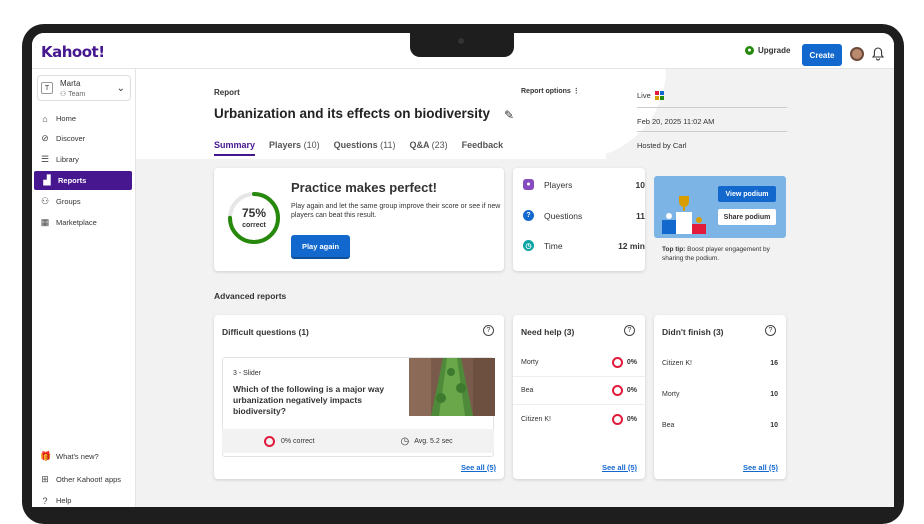 The width and height of the screenshot is (924, 524). I want to click on view-podium-button: View podium, so click(747, 194).